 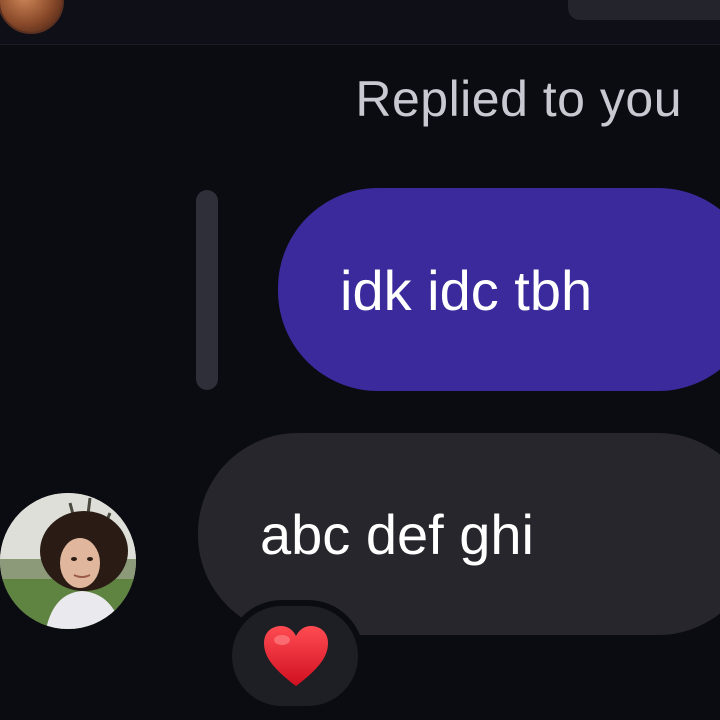 What do you see at coordinates (207, 290) in the screenshot?
I see `reply-indicator-bar` at bounding box center [207, 290].